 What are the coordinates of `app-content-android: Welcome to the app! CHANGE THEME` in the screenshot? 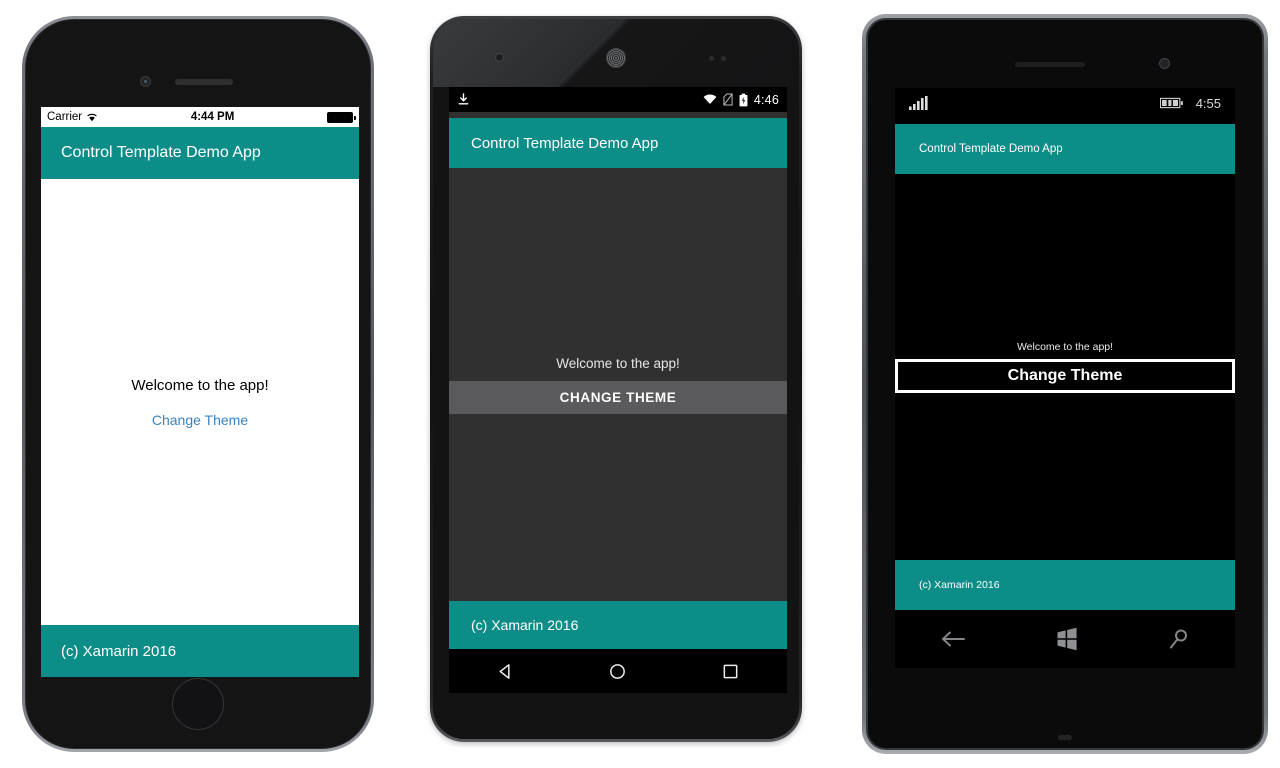 It's located at (618, 384).